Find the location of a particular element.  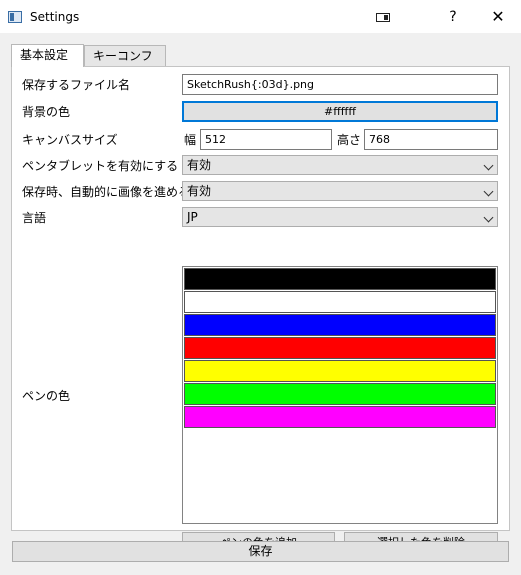

help-button: ? is located at coordinates (453, 17).